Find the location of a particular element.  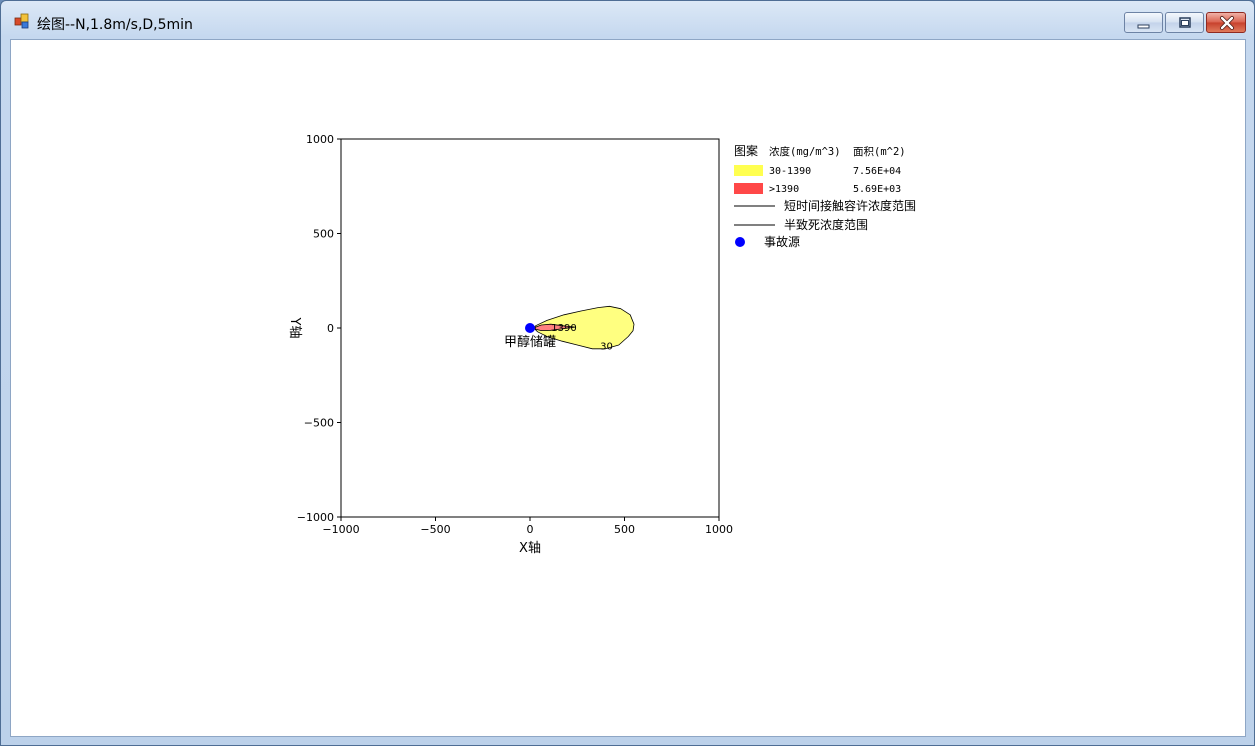

x-tick-label: 500 is located at coordinates (624, 529).